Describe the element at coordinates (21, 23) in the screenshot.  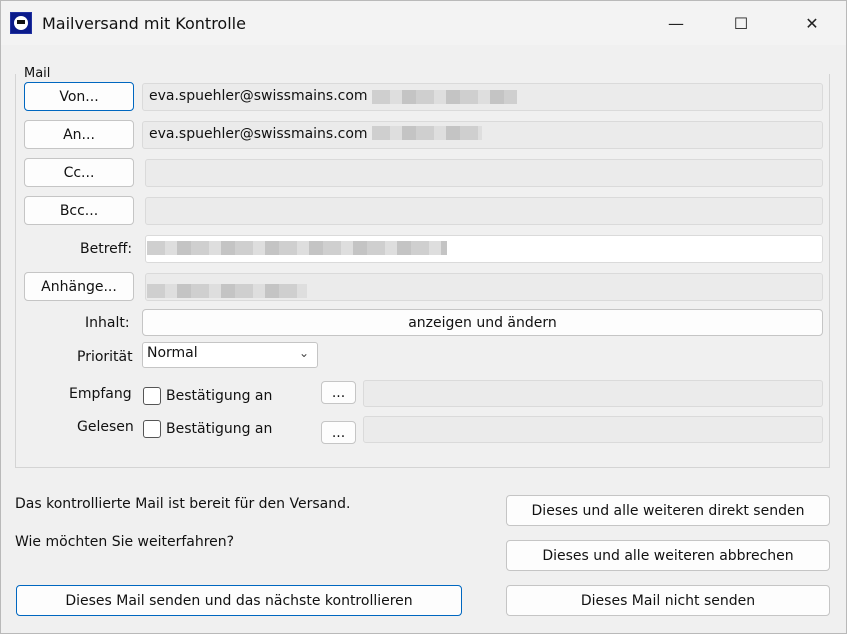
I see `app-logo-icon` at that location.